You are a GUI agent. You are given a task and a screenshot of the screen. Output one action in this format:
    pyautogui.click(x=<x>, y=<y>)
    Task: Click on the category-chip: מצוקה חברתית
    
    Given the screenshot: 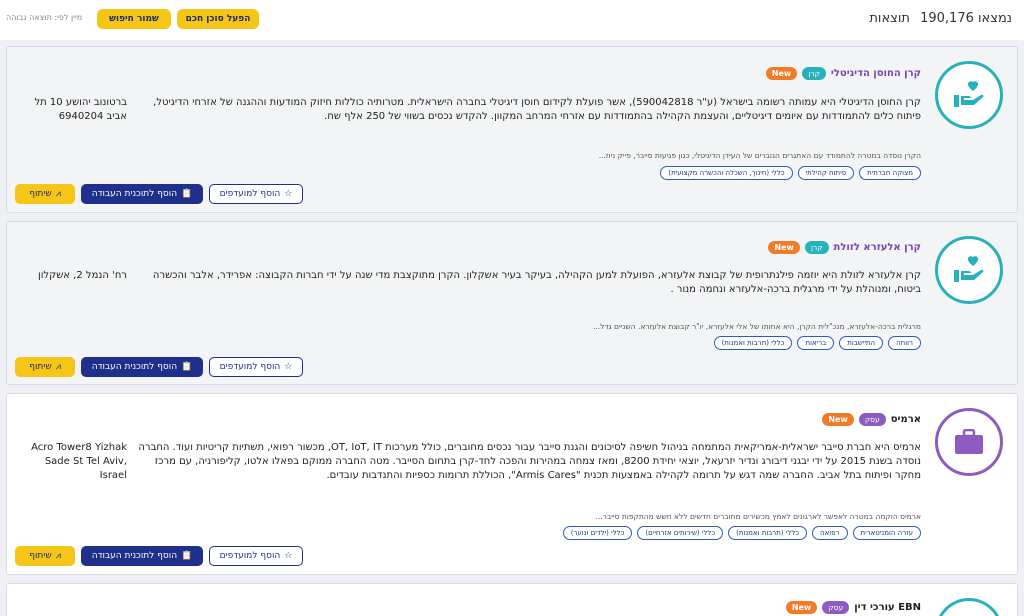 What is the action you would take?
    pyautogui.click(x=890, y=173)
    